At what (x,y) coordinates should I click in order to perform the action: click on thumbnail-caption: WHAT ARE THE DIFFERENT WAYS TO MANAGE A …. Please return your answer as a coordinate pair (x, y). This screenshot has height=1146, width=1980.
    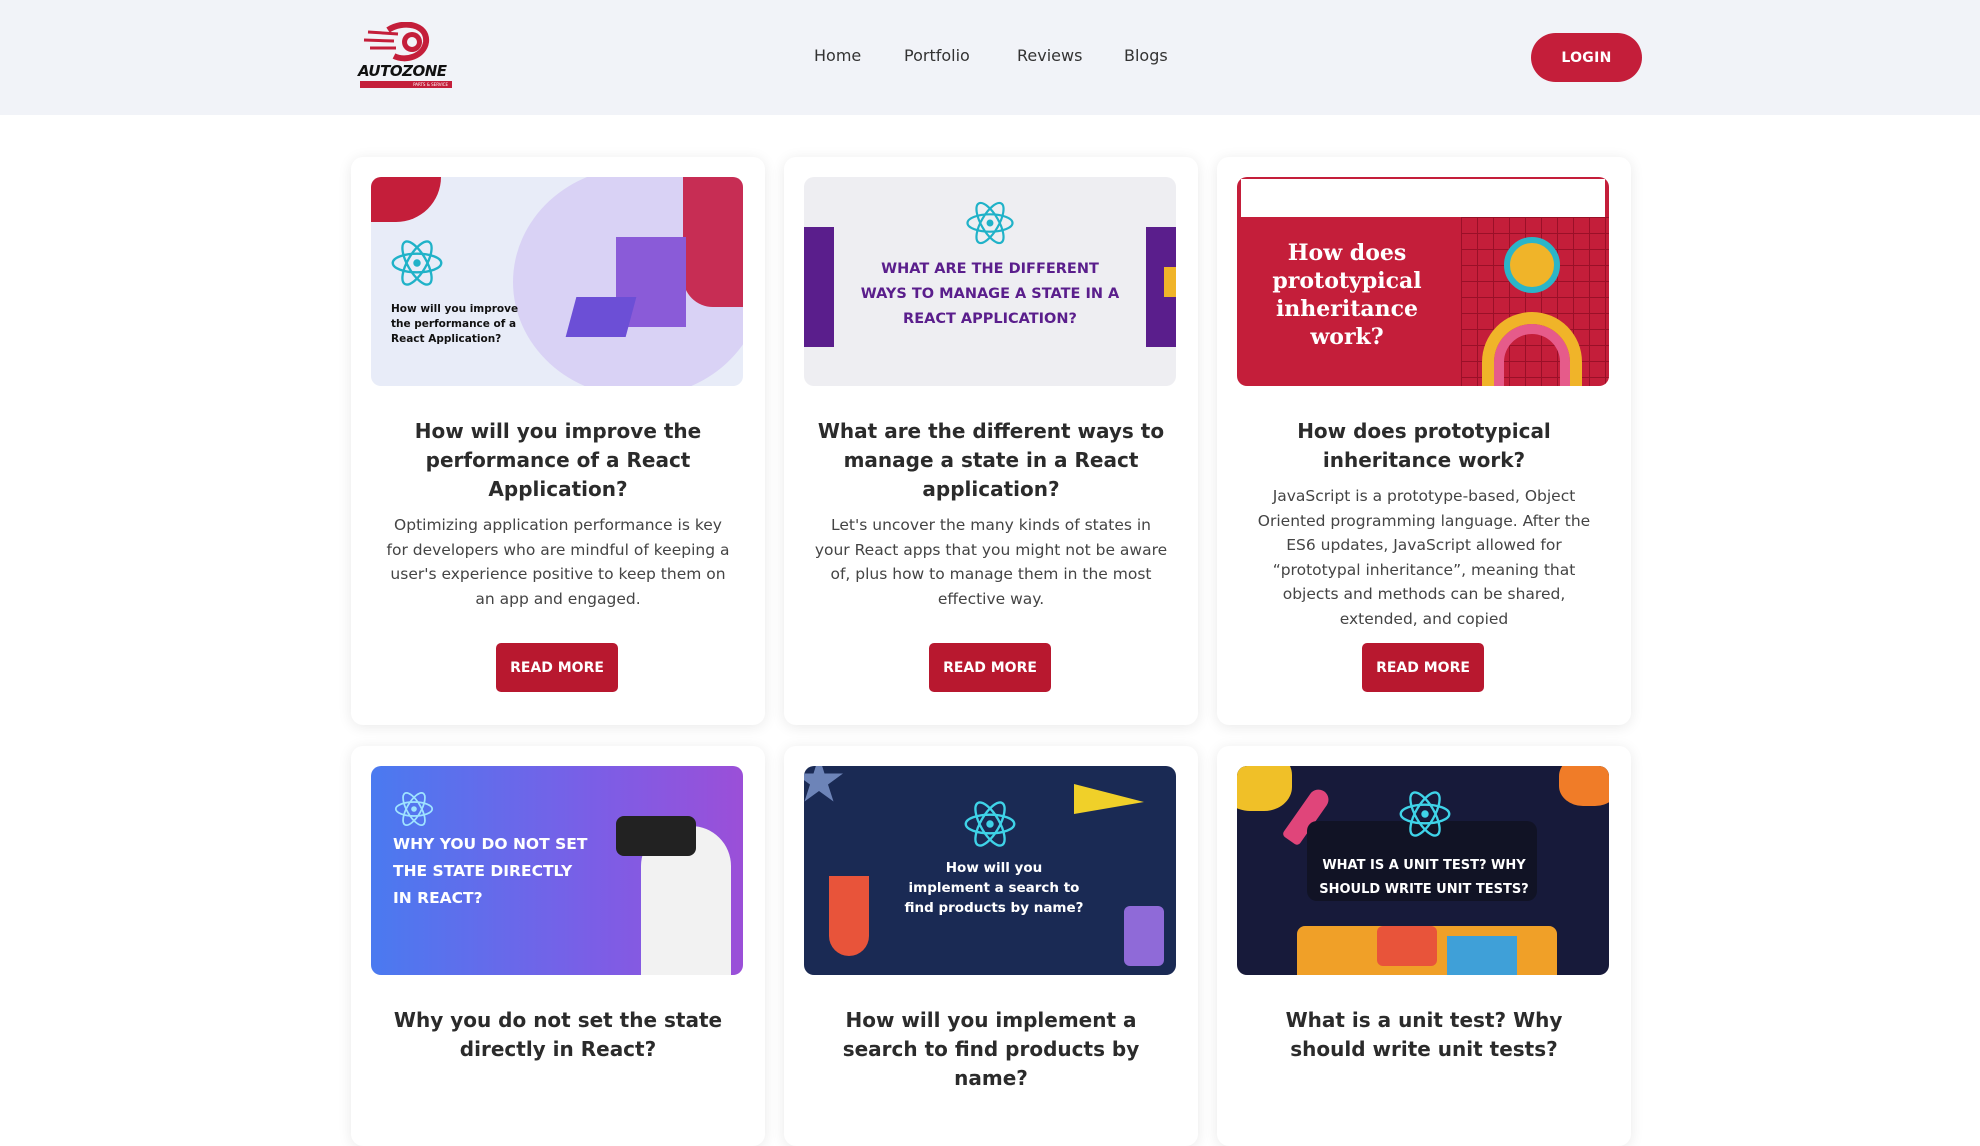
    Looking at the image, I should click on (990, 294).